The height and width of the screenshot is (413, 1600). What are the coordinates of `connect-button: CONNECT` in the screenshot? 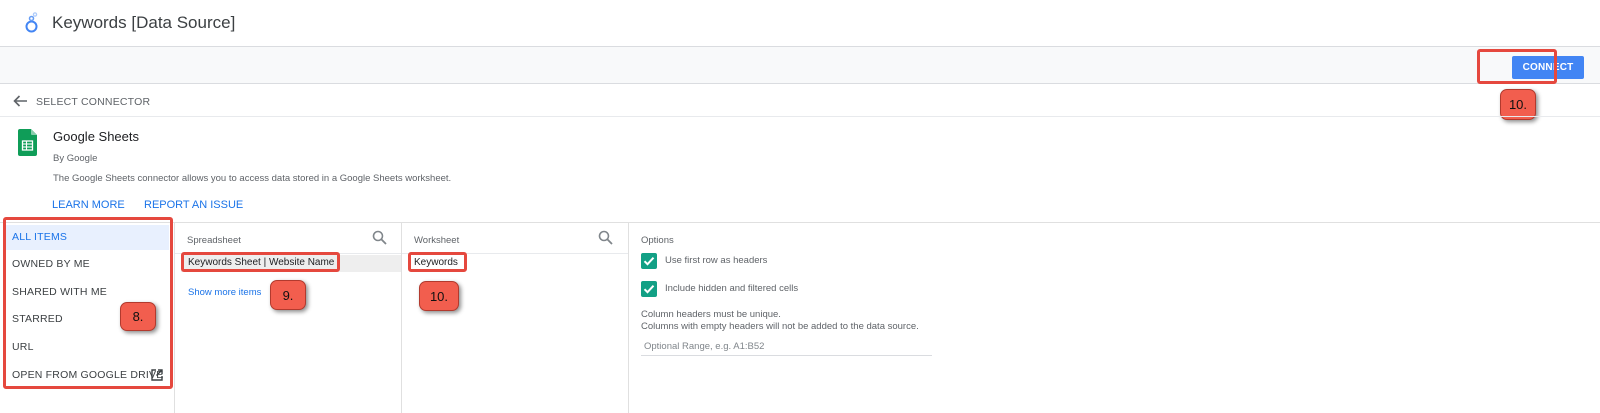 It's located at (1548, 67).